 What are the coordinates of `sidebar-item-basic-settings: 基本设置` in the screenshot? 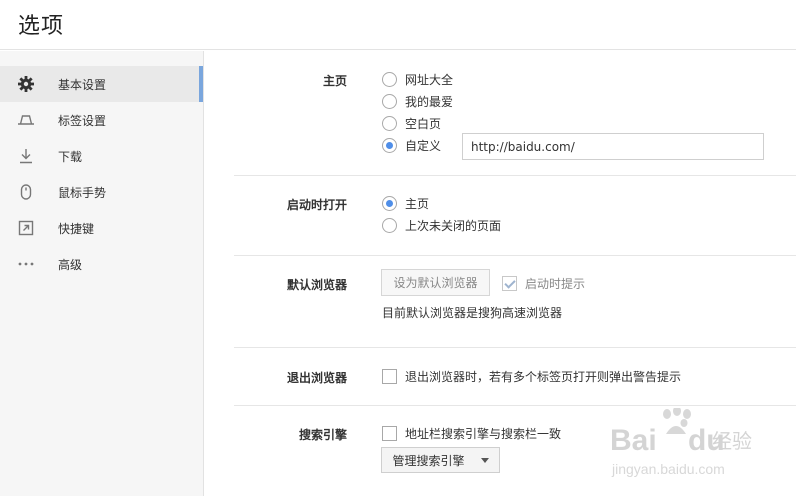 It's located at (101, 84).